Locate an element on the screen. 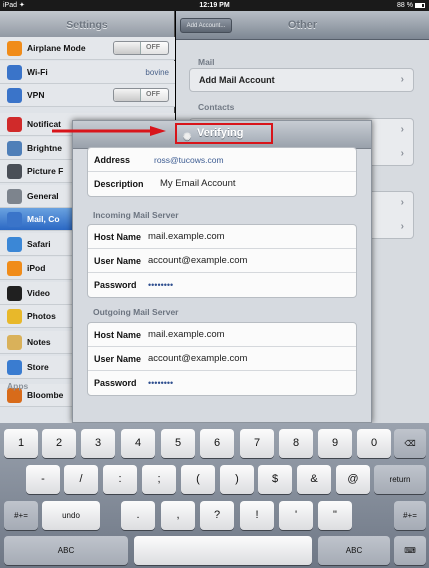 The width and height of the screenshot is (429, 568). sidebar-item-label: Airplane Mode is located at coordinates (56, 48).